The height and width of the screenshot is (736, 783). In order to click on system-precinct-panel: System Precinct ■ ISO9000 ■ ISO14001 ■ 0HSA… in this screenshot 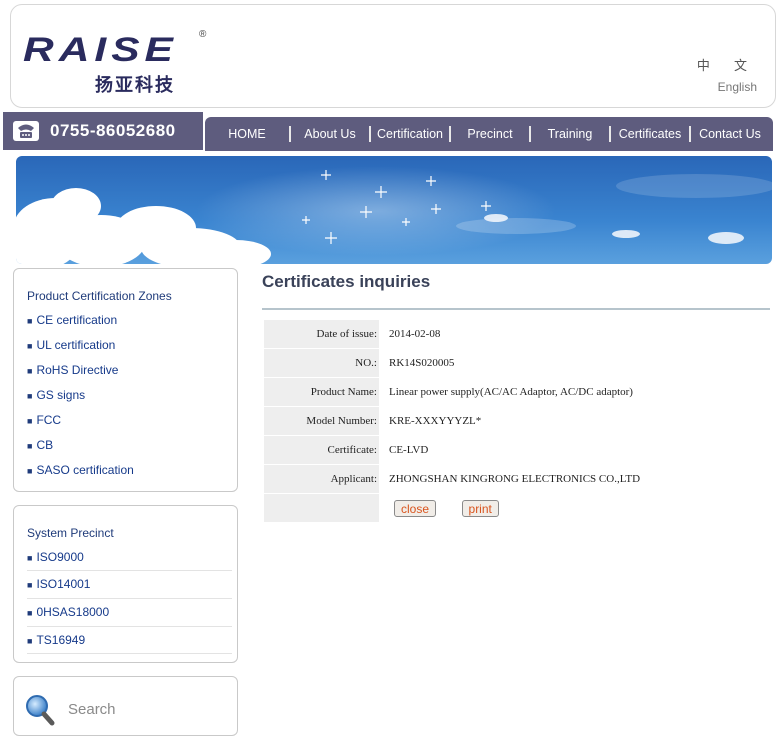, I will do `click(125, 584)`.